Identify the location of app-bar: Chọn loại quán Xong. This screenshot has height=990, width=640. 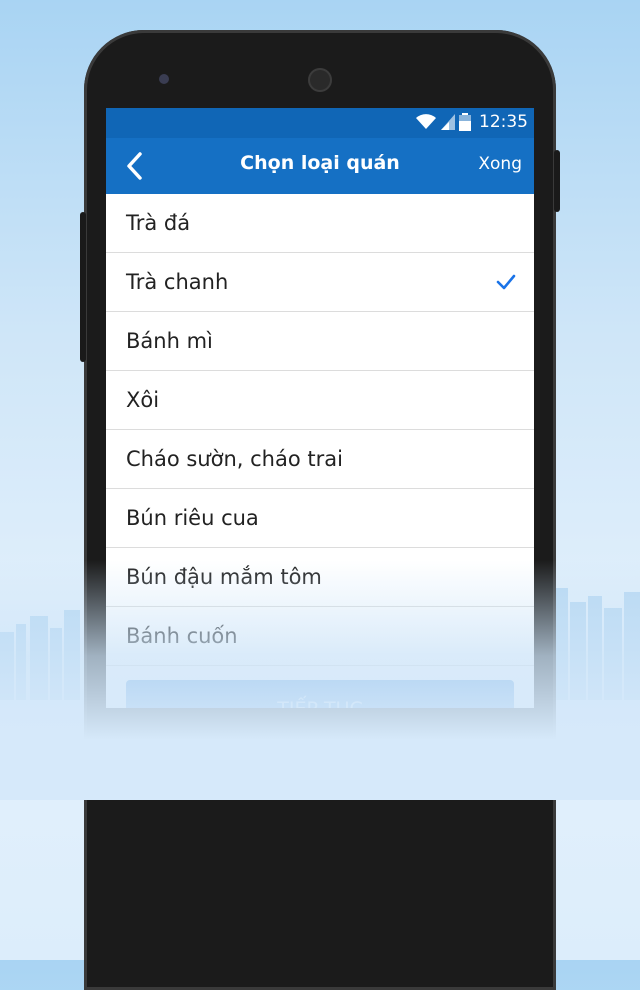
(320, 166).